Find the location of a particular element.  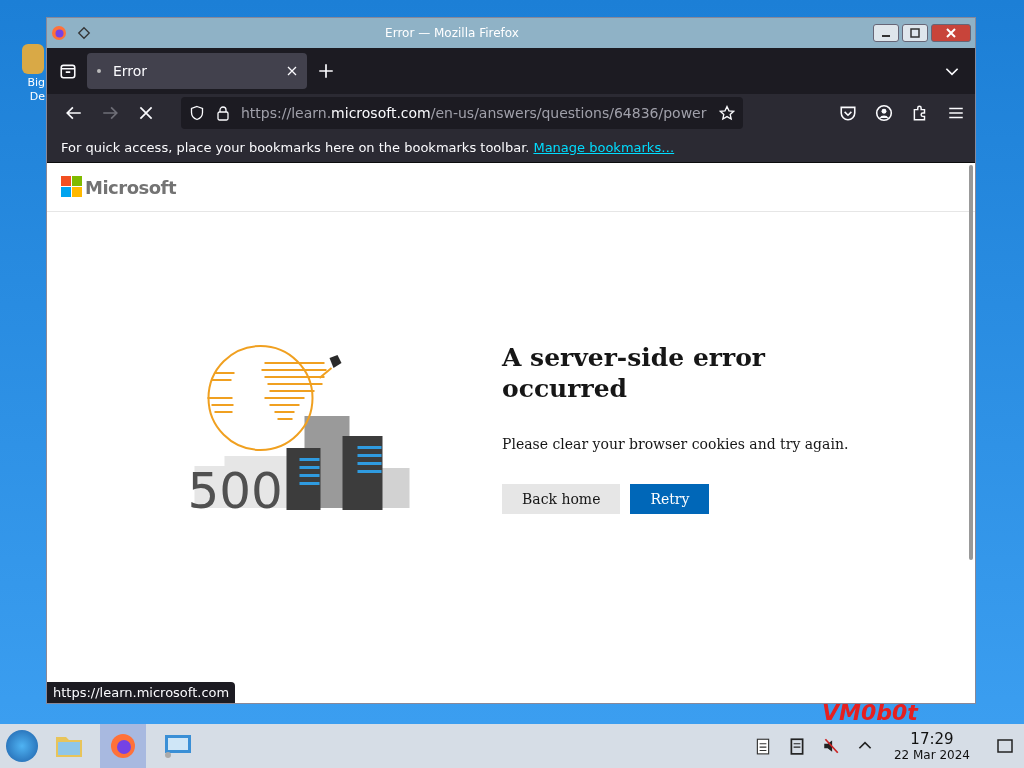

error-code: 500 is located at coordinates (235, 489).